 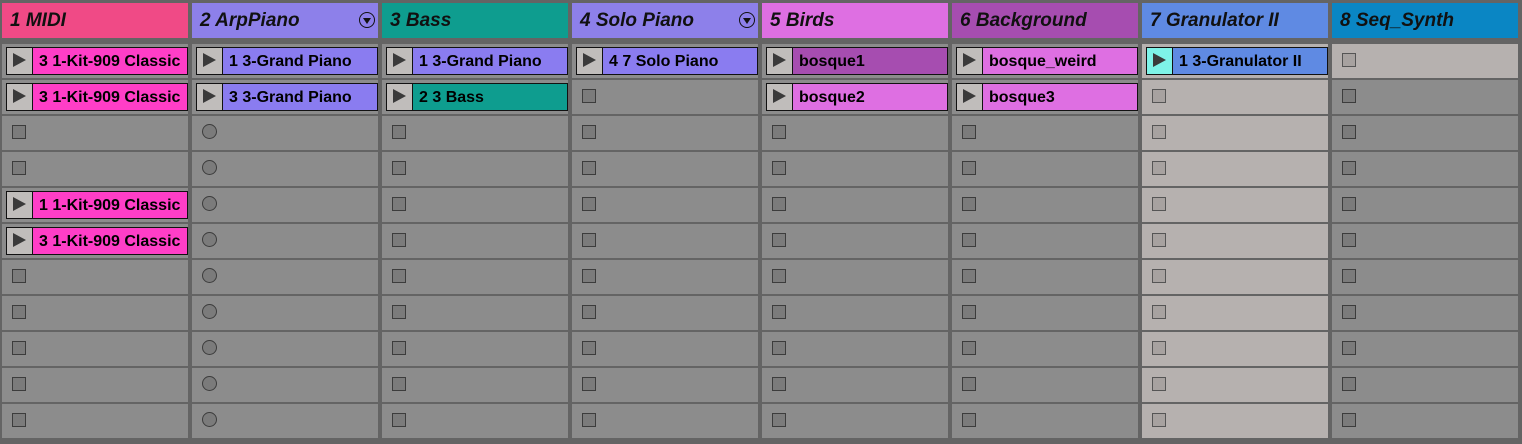 I want to click on track-header: 6 Background, so click(x=1045, y=20).